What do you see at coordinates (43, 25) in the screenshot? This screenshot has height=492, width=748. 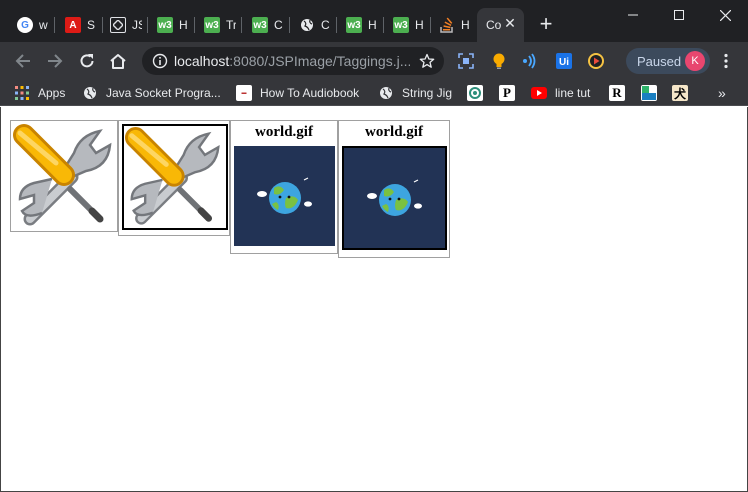 I see `tab-title: w` at bounding box center [43, 25].